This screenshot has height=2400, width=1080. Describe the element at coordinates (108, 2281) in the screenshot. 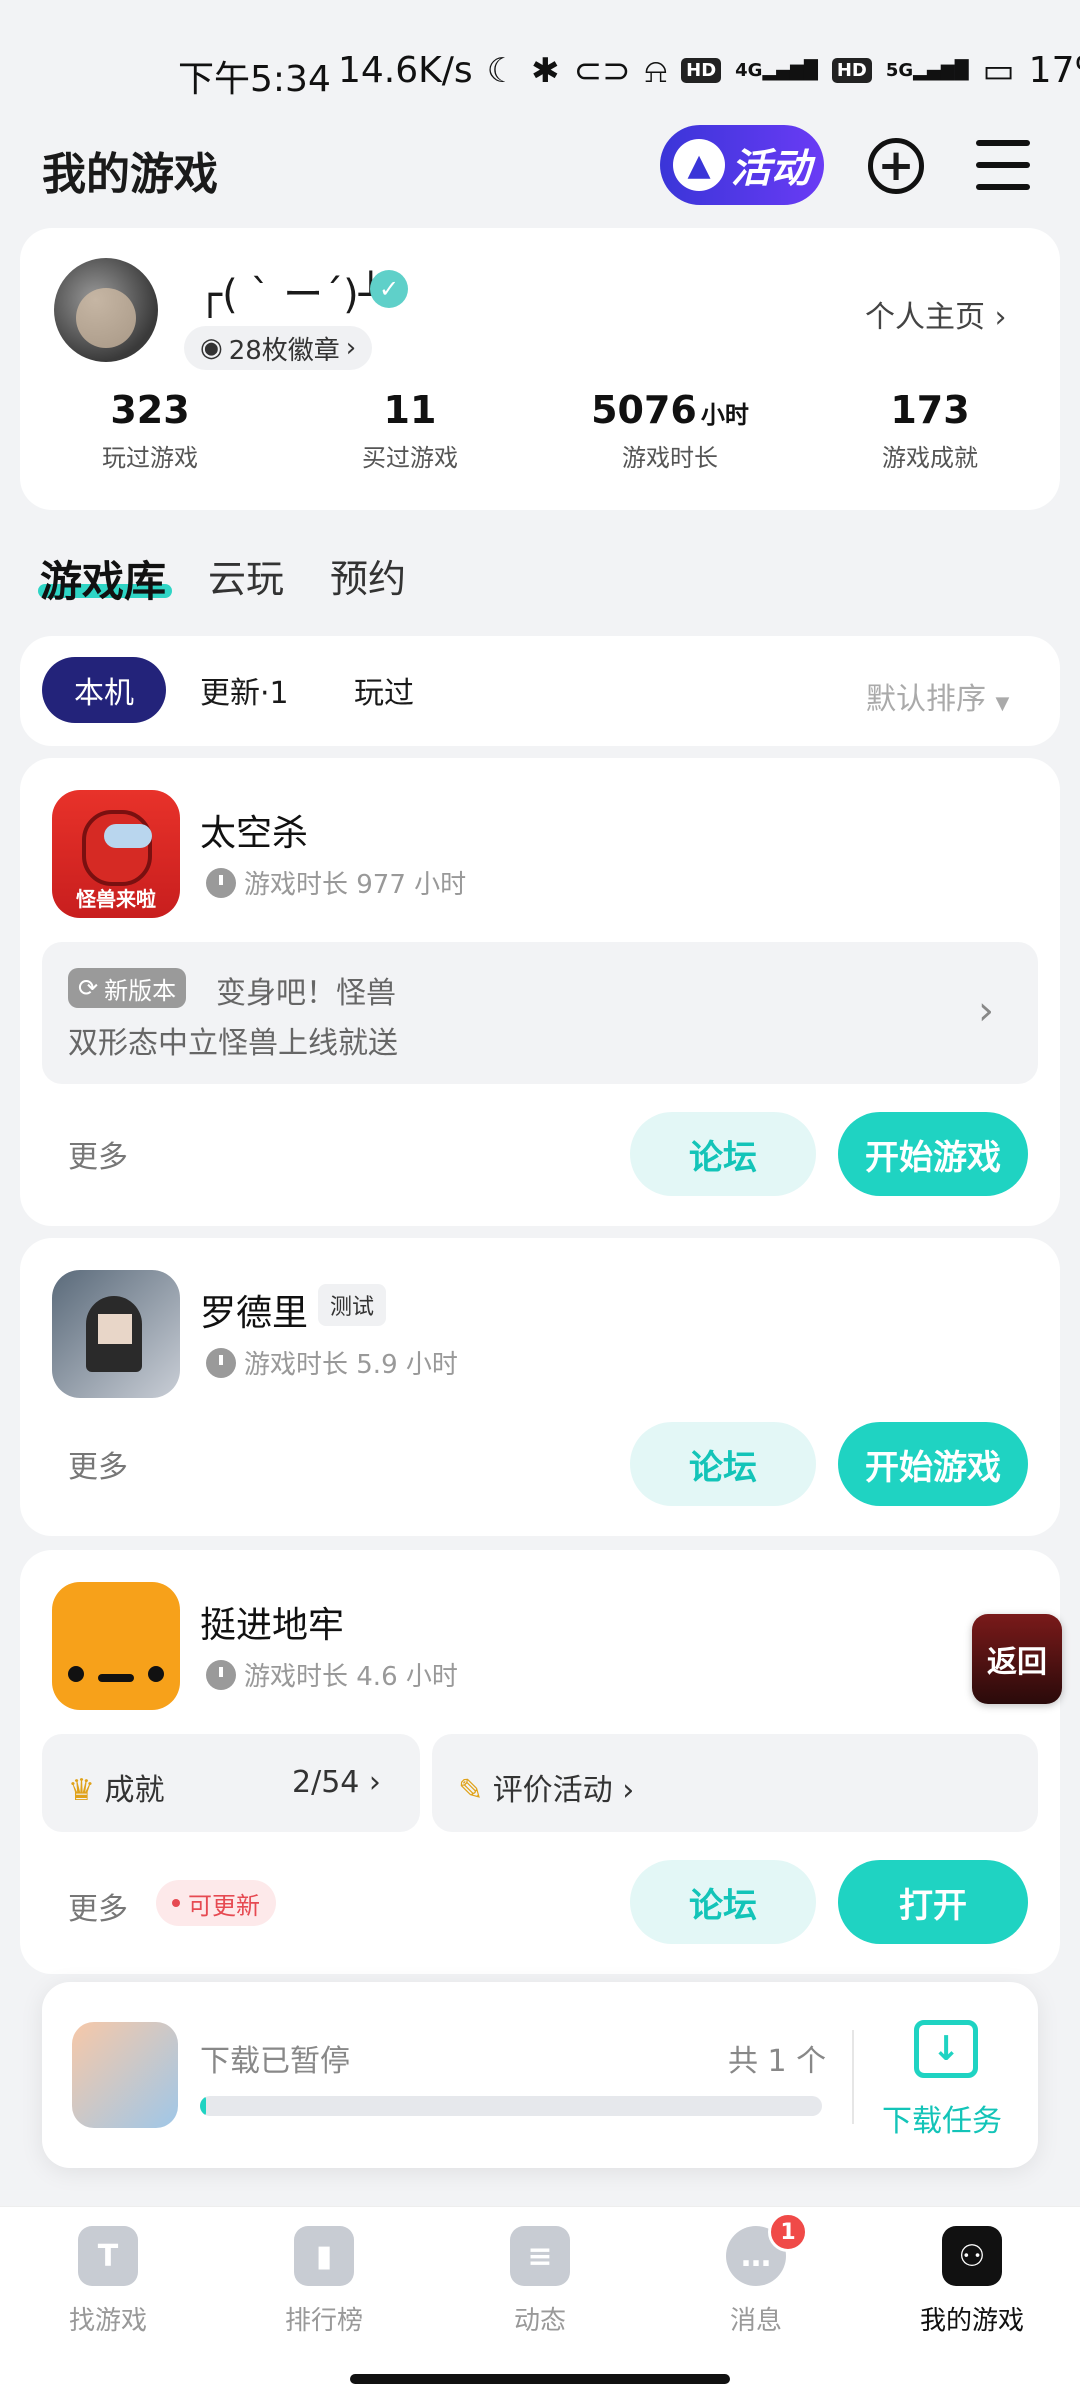

I see `nav-find-game: T 找游戏` at that location.